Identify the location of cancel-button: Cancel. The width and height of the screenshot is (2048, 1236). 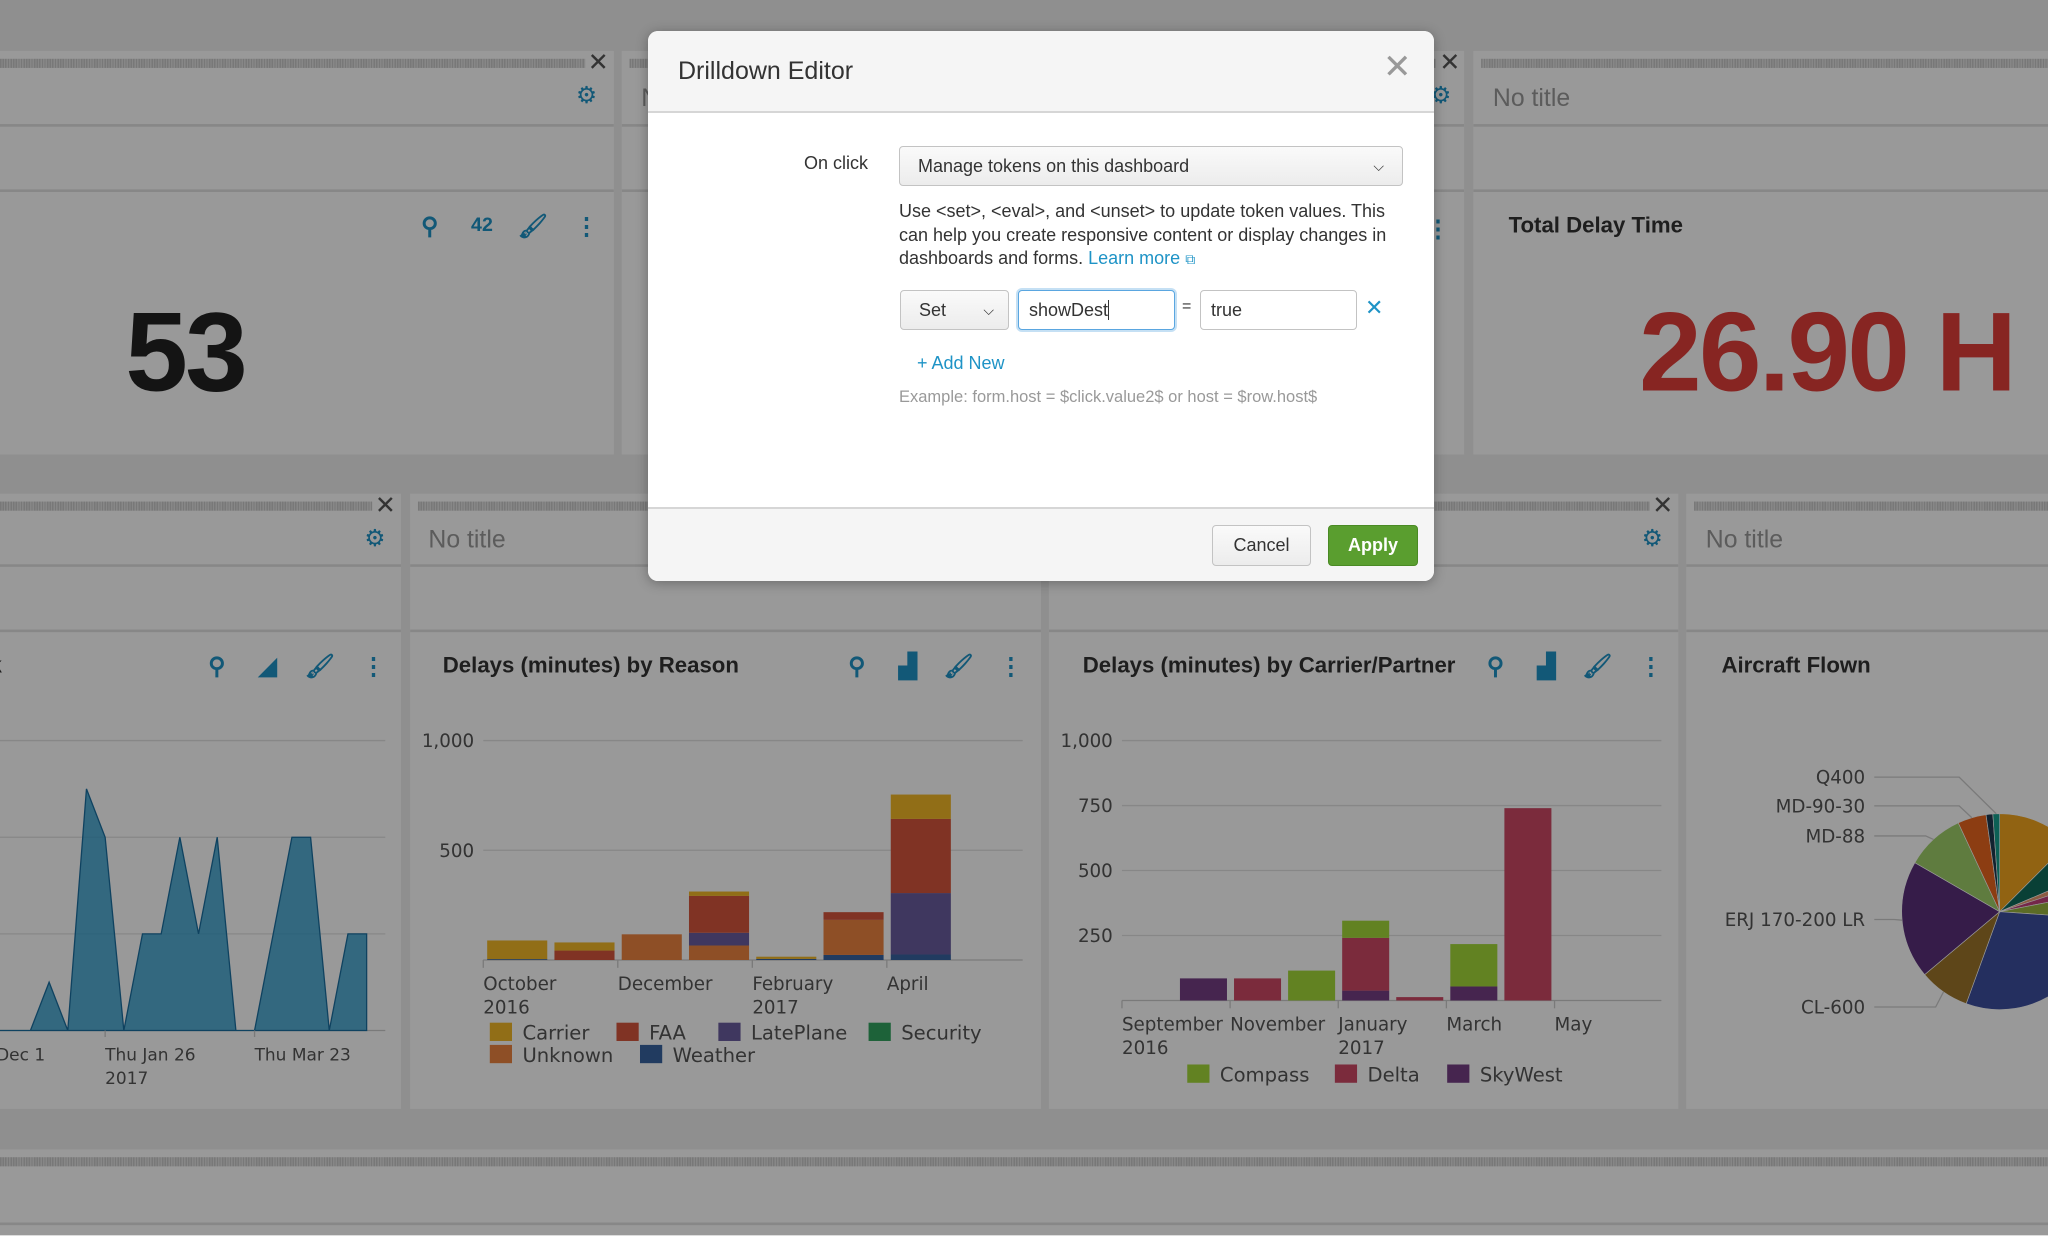
(1261, 545).